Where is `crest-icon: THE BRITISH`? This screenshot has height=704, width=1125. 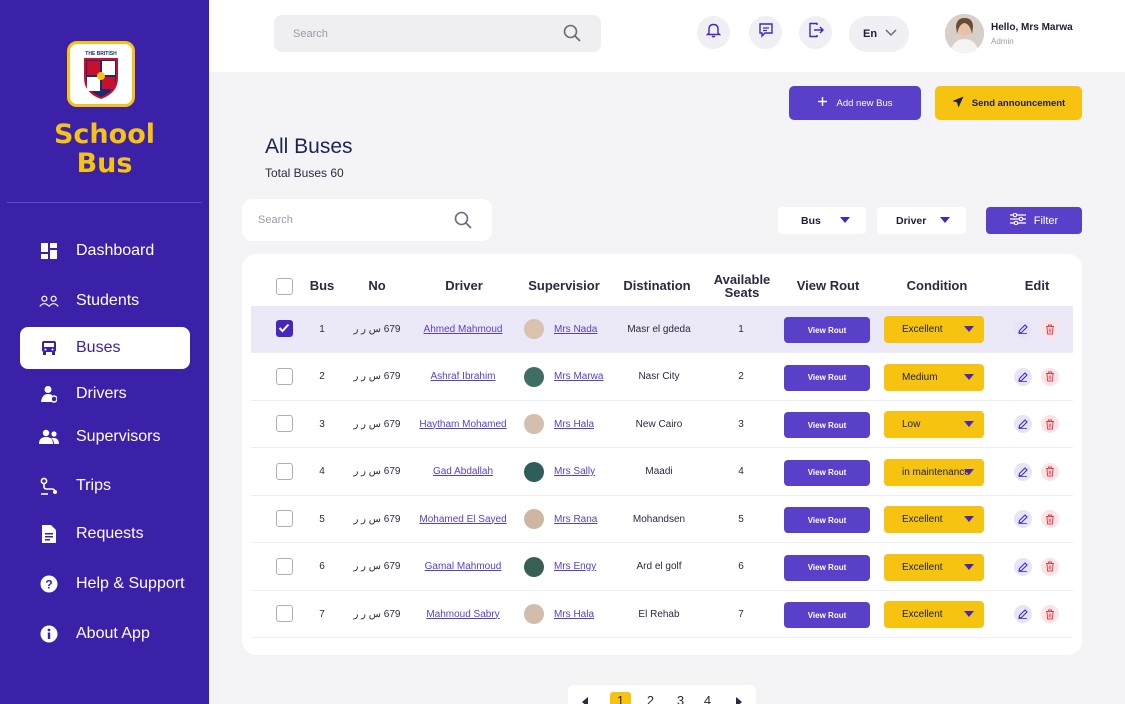 crest-icon: THE BRITISH is located at coordinates (101, 75).